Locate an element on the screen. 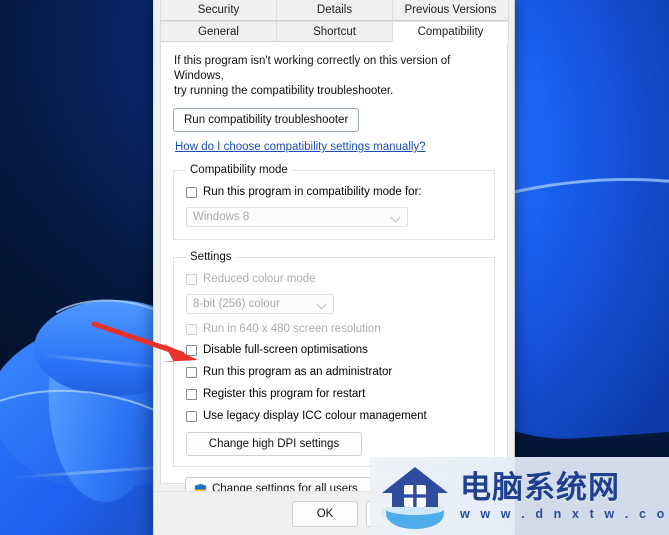 Image resolution: width=669 pixels, height=535 pixels. colour-depth-select-value: 8-bit (256) colour is located at coordinates (236, 304).